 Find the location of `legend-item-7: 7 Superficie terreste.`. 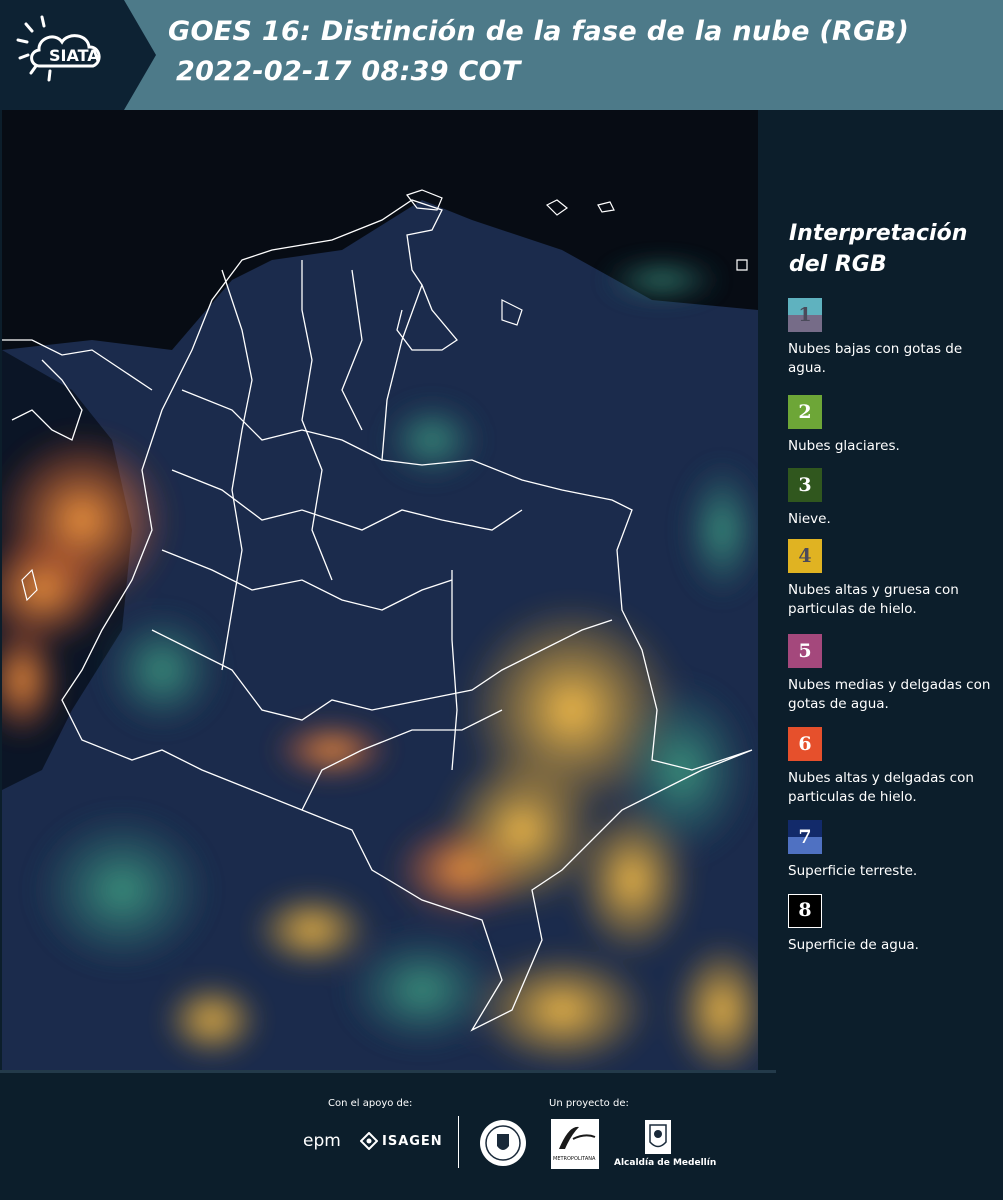

legend-item-7: 7 Superficie terreste. is located at coordinates (894, 850).